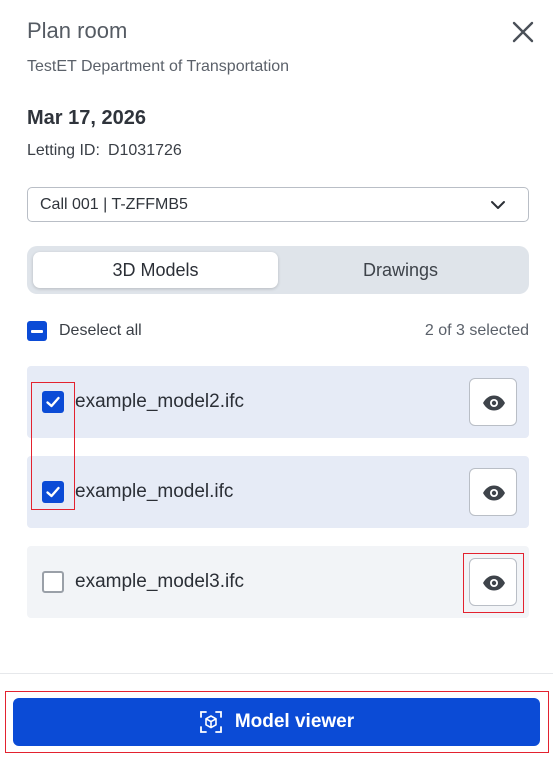 This screenshot has width=553, height=762. Describe the element at coordinates (86, 118) in the screenshot. I see `letting-date: Mar 17, 2026` at that location.